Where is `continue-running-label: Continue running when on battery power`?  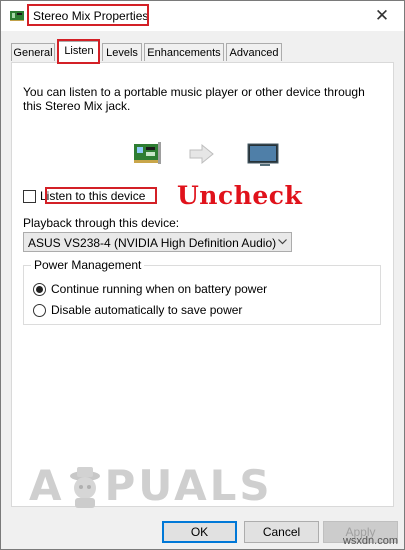
continue-running-label: Continue running when on battery power is located at coordinates (159, 289).